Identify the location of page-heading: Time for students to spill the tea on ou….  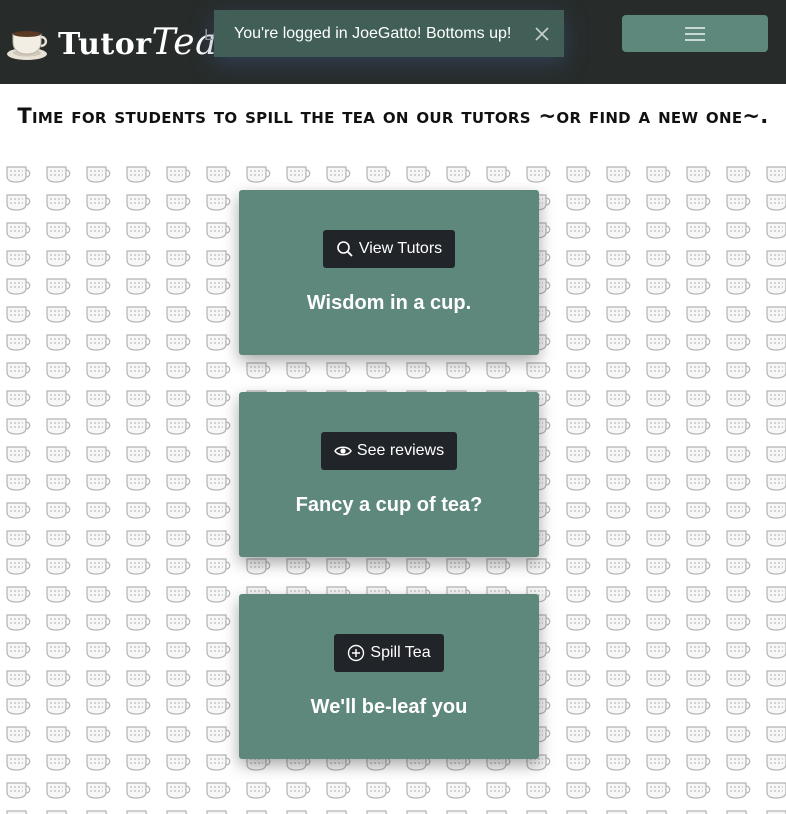
(393, 116).